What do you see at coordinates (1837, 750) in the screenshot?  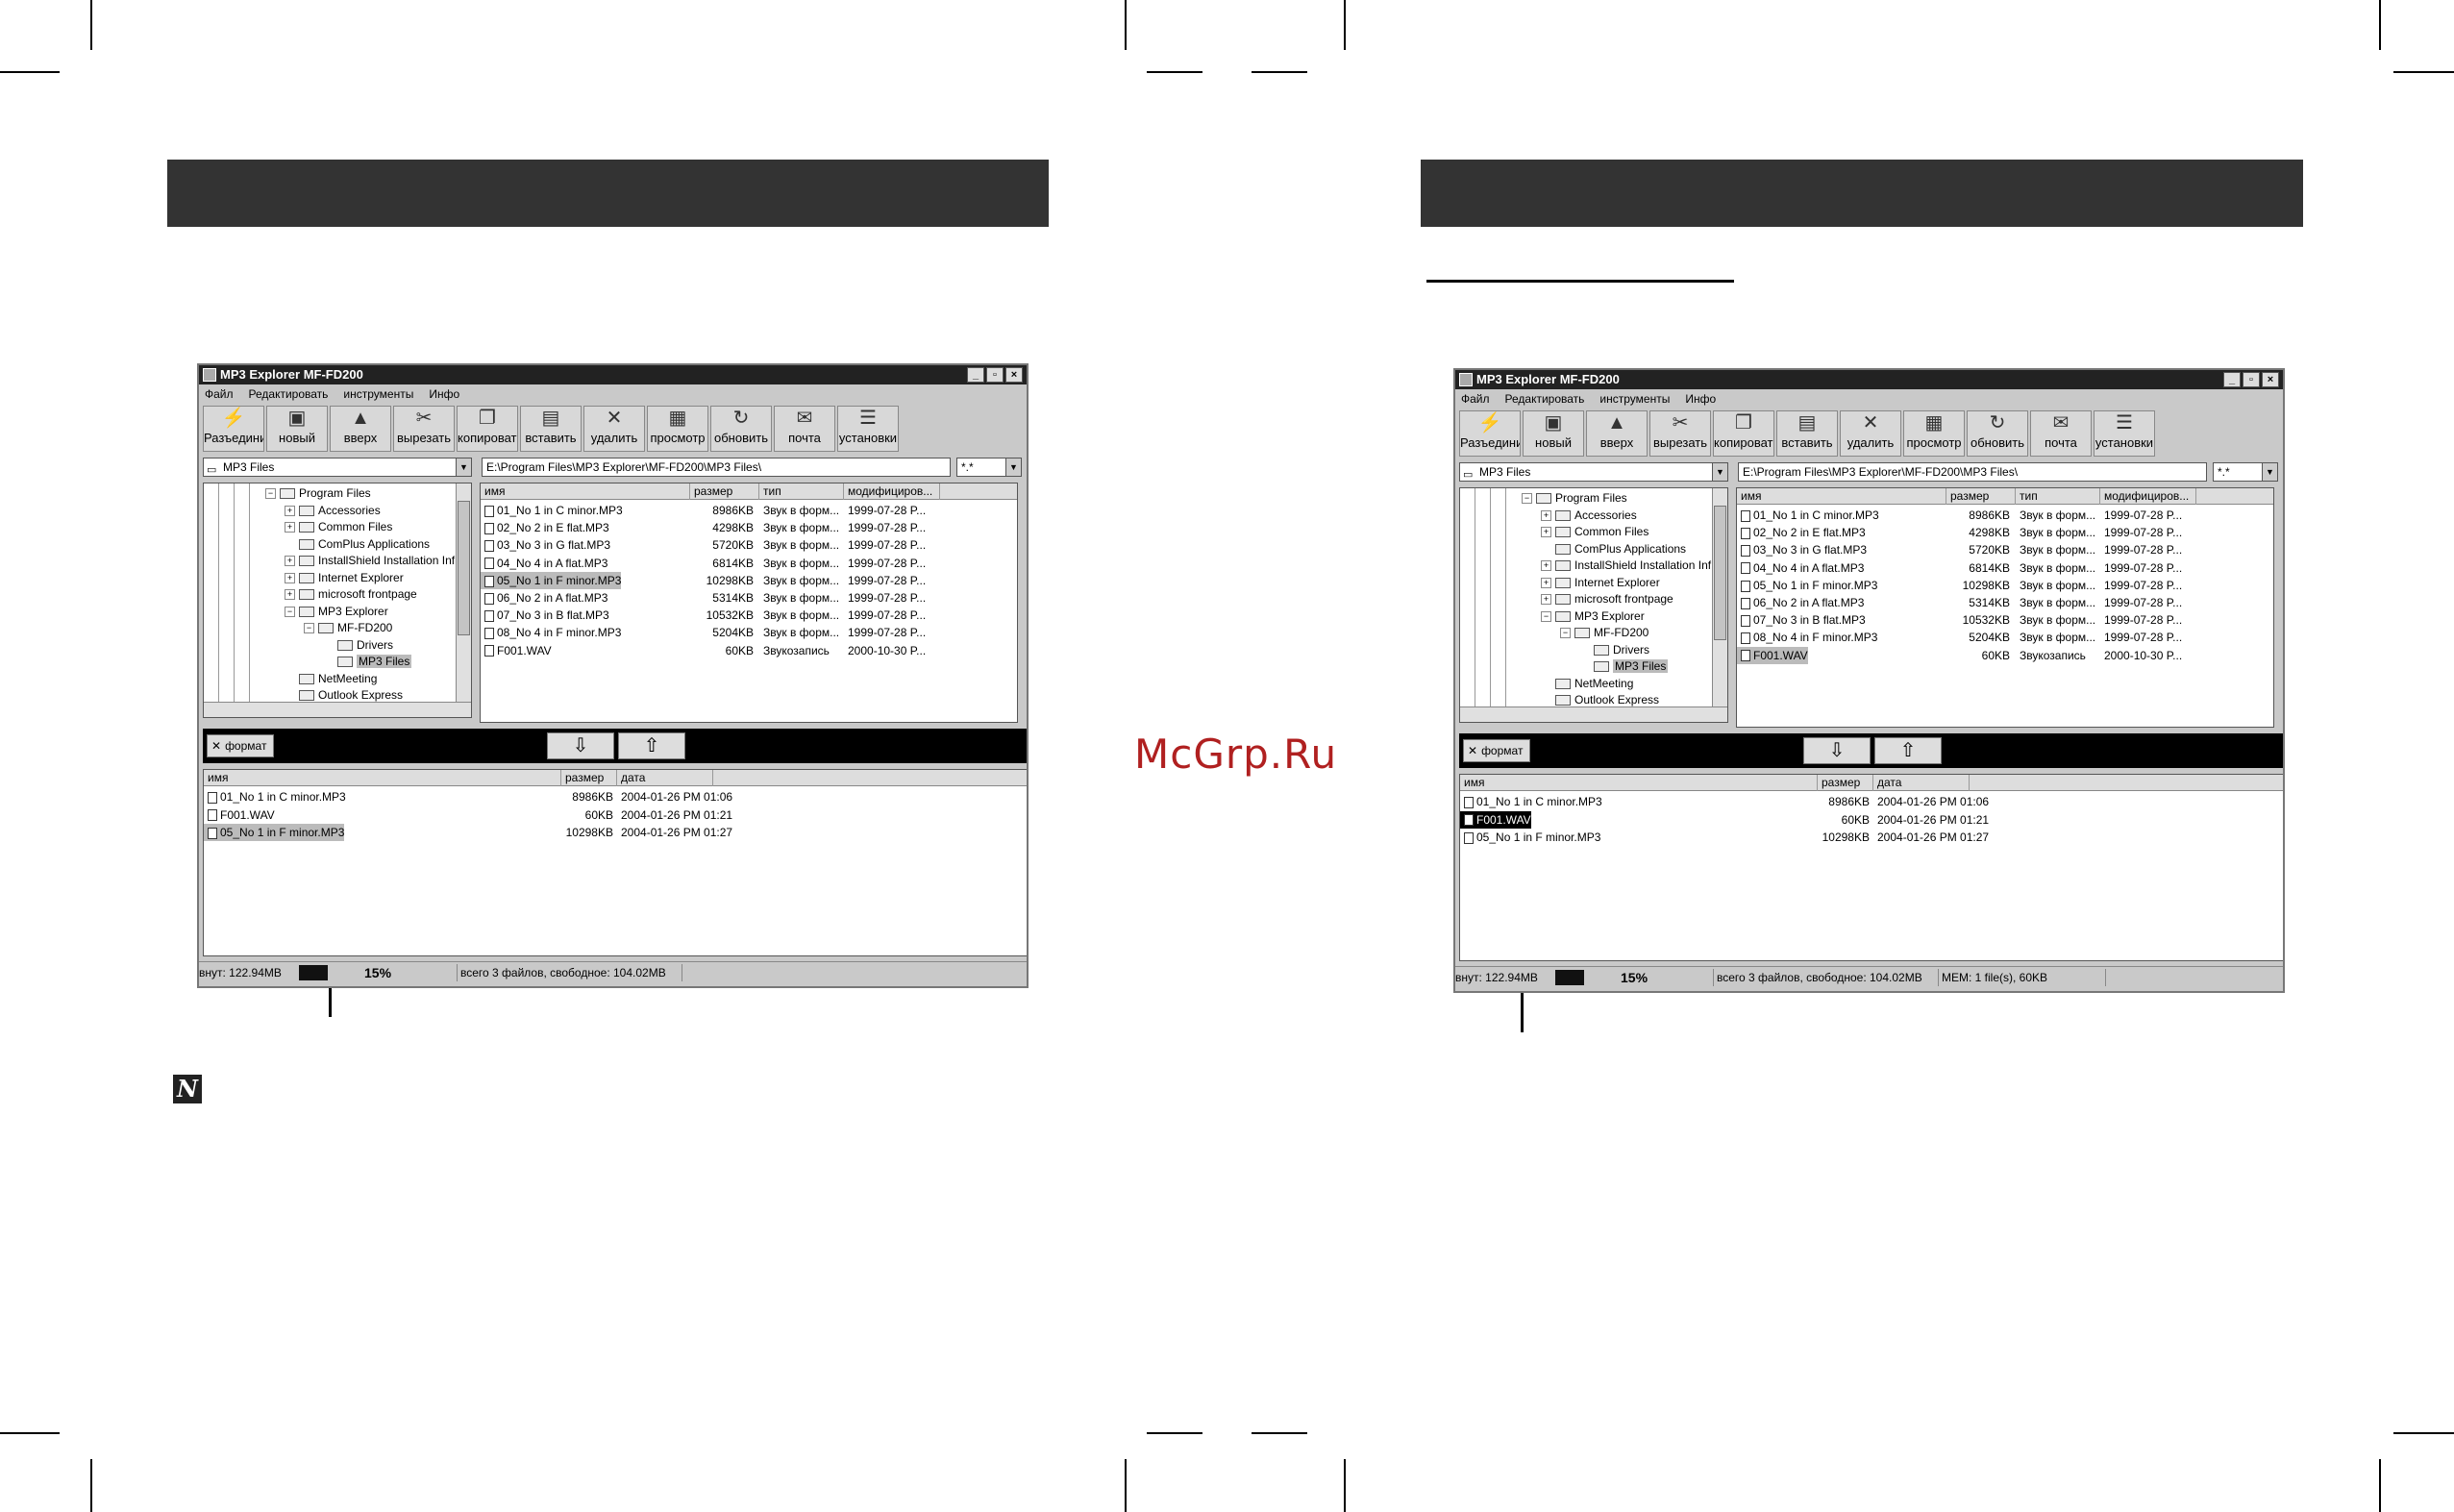 I see `download-button: ⇩` at bounding box center [1837, 750].